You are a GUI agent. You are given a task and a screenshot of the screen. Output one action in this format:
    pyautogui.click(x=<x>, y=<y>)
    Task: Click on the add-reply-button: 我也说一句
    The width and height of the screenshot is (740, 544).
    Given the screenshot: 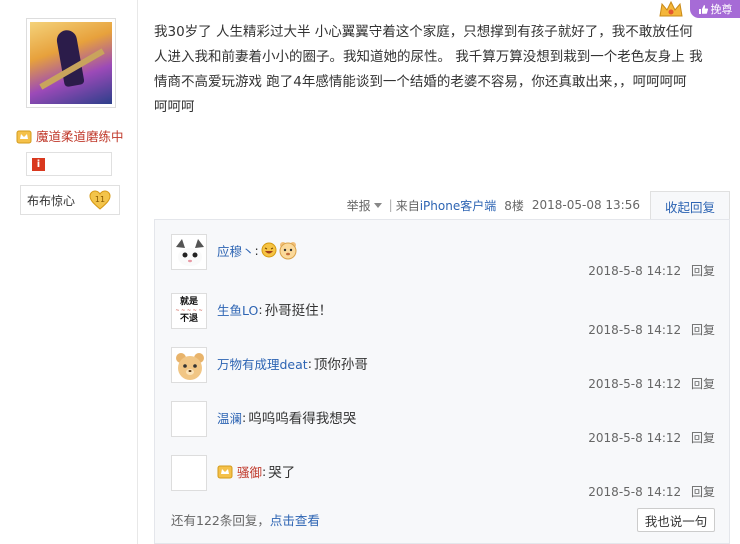 What is the action you would take?
    pyautogui.click(x=676, y=520)
    